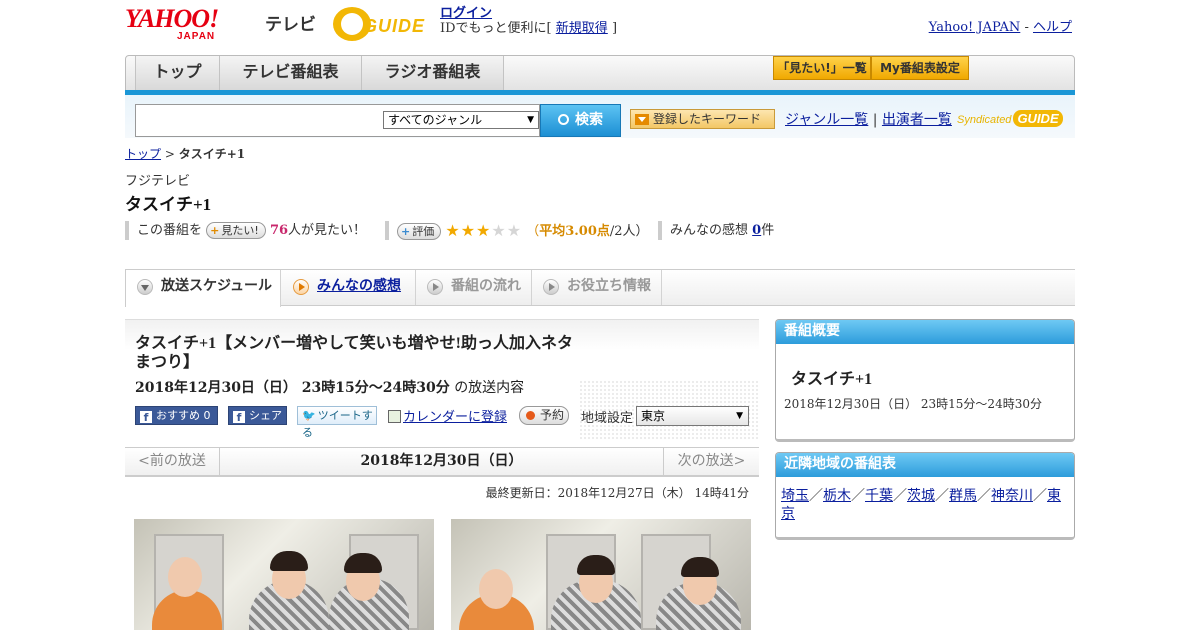 The width and height of the screenshot is (1200, 630). Describe the element at coordinates (832, 379) in the screenshot. I see `summary-title: タスイチ+1` at that location.